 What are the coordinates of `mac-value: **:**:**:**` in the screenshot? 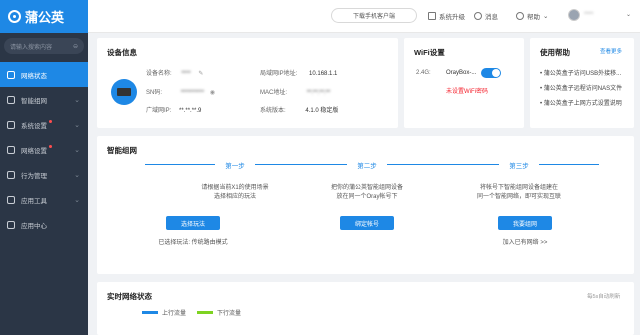 It's located at (318, 93).